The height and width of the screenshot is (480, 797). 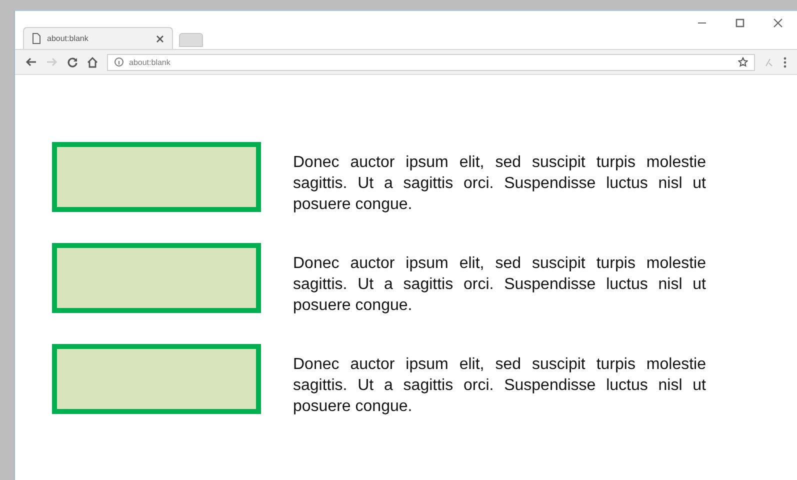 What do you see at coordinates (98, 38) in the screenshot?
I see `browser-tab: about:blank` at bounding box center [98, 38].